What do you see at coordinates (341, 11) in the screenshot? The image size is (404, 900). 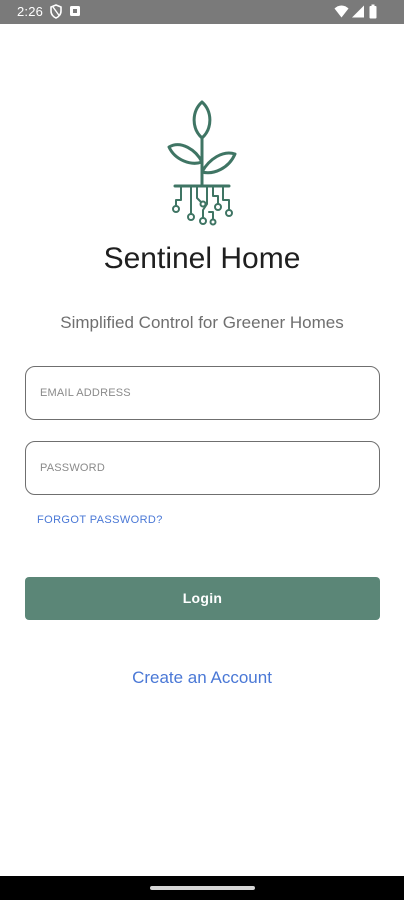 I see `wifi-icon` at bounding box center [341, 11].